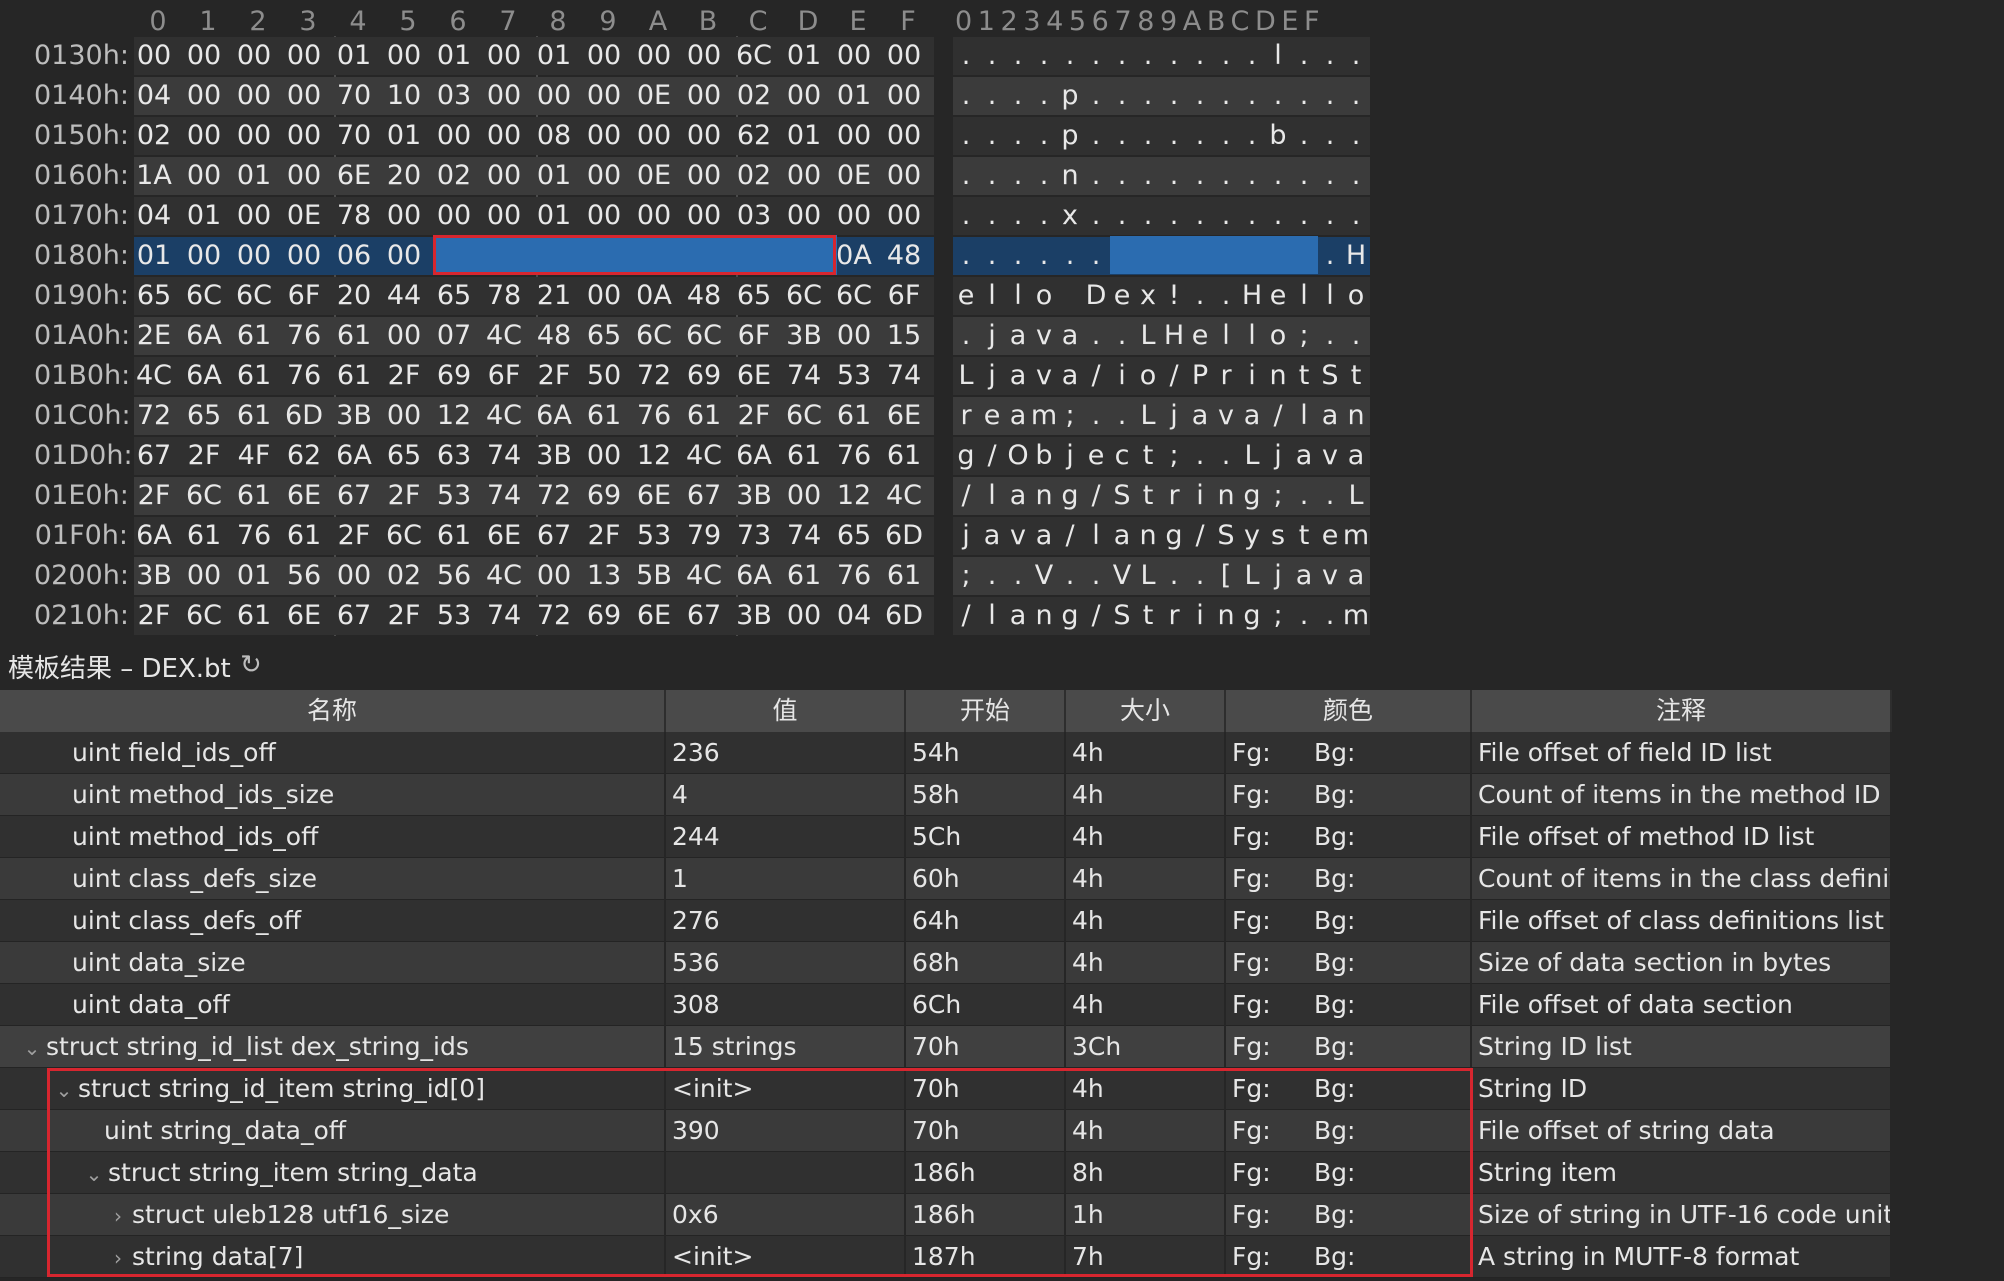 Image resolution: width=2004 pixels, height=1281 pixels. What do you see at coordinates (754, 136) in the screenshot?
I see `hex-byte: 62` at bounding box center [754, 136].